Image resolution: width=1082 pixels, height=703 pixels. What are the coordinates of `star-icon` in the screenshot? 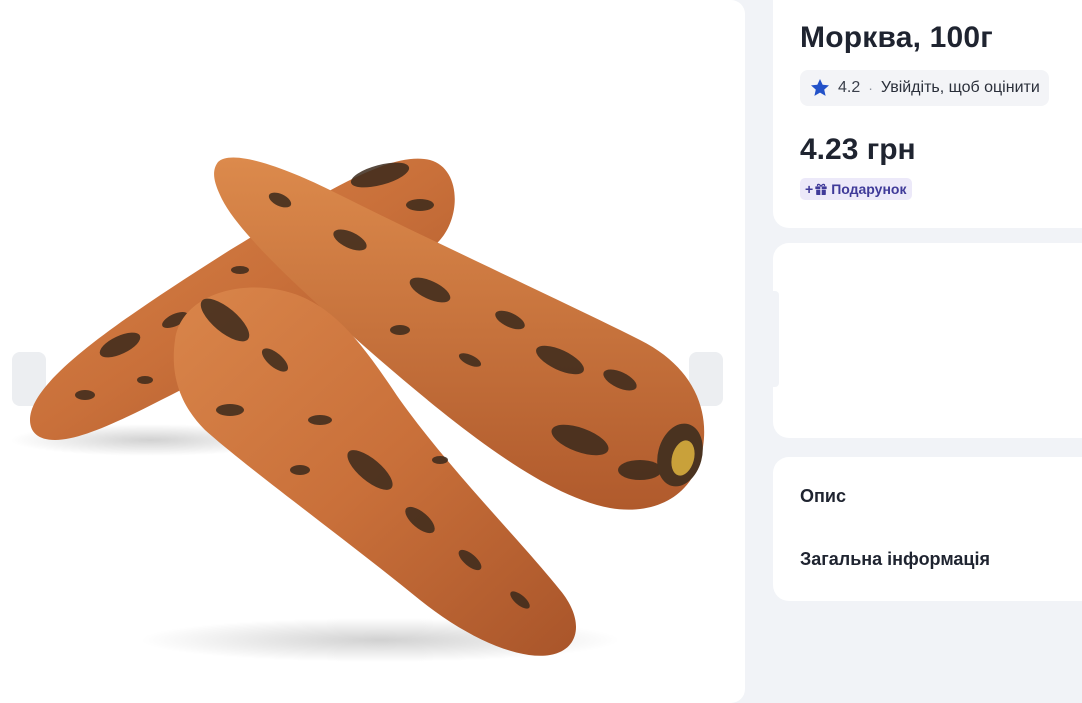 It's located at (820, 87).